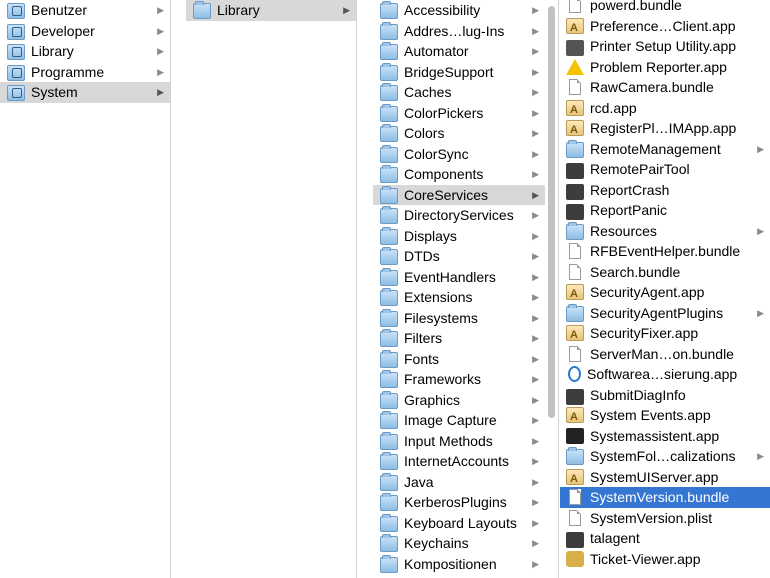 The width and height of the screenshot is (770, 578). I want to click on list-item-label: Printer Setup Utility.app, so click(663, 46).